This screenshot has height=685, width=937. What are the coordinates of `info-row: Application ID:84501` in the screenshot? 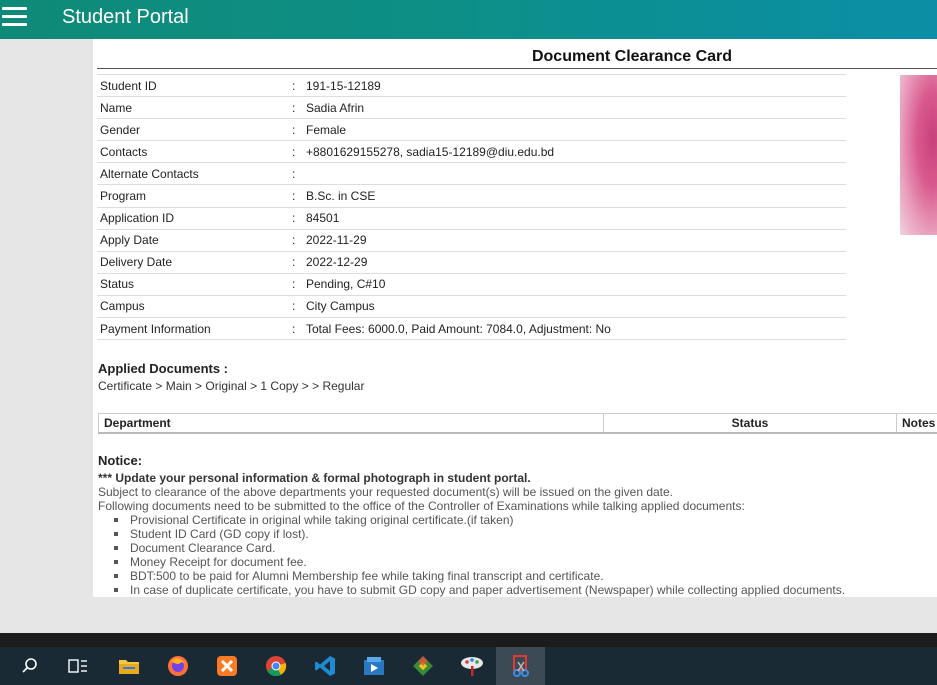 It's located at (471, 218).